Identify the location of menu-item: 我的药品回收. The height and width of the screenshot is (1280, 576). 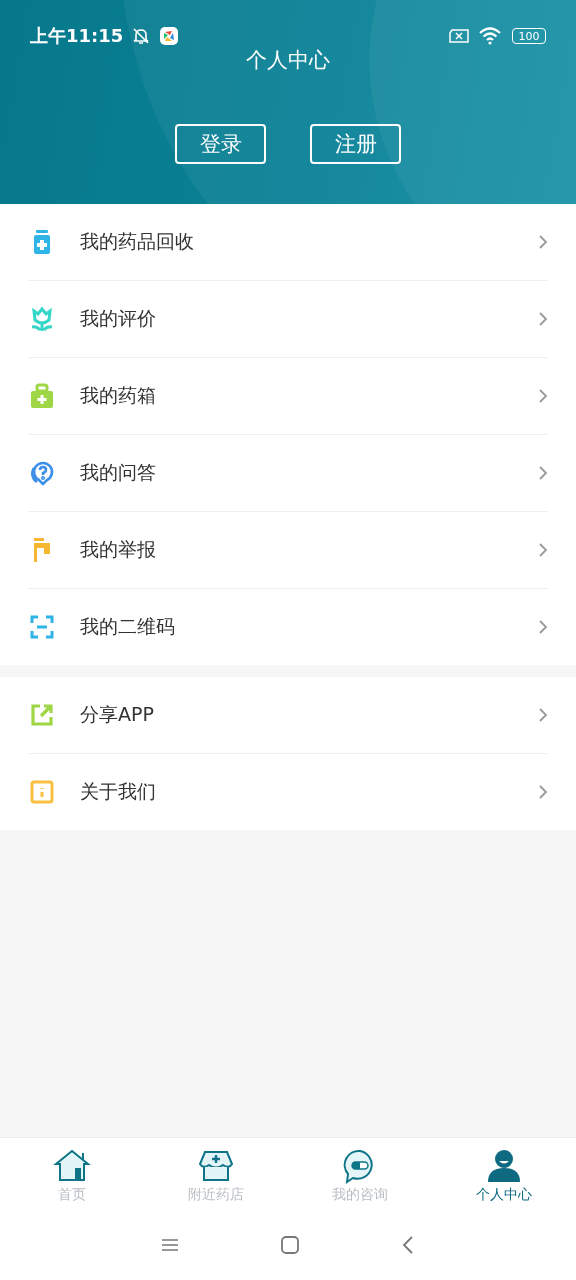
(288, 242).